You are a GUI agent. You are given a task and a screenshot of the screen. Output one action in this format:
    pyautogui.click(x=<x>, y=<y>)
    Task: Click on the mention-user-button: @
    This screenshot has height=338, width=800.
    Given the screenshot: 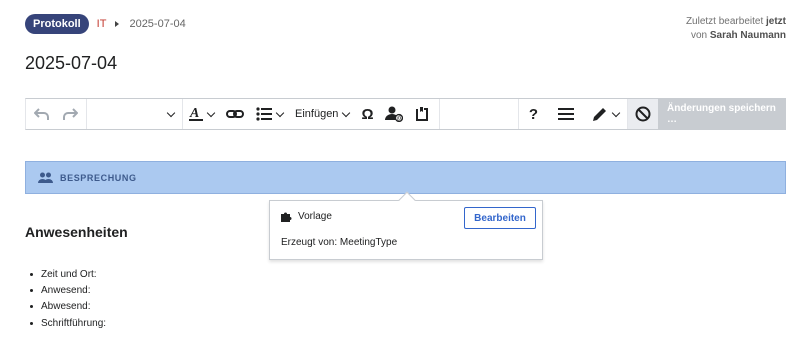 What is the action you would take?
    pyautogui.click(x=394, y=114)
    